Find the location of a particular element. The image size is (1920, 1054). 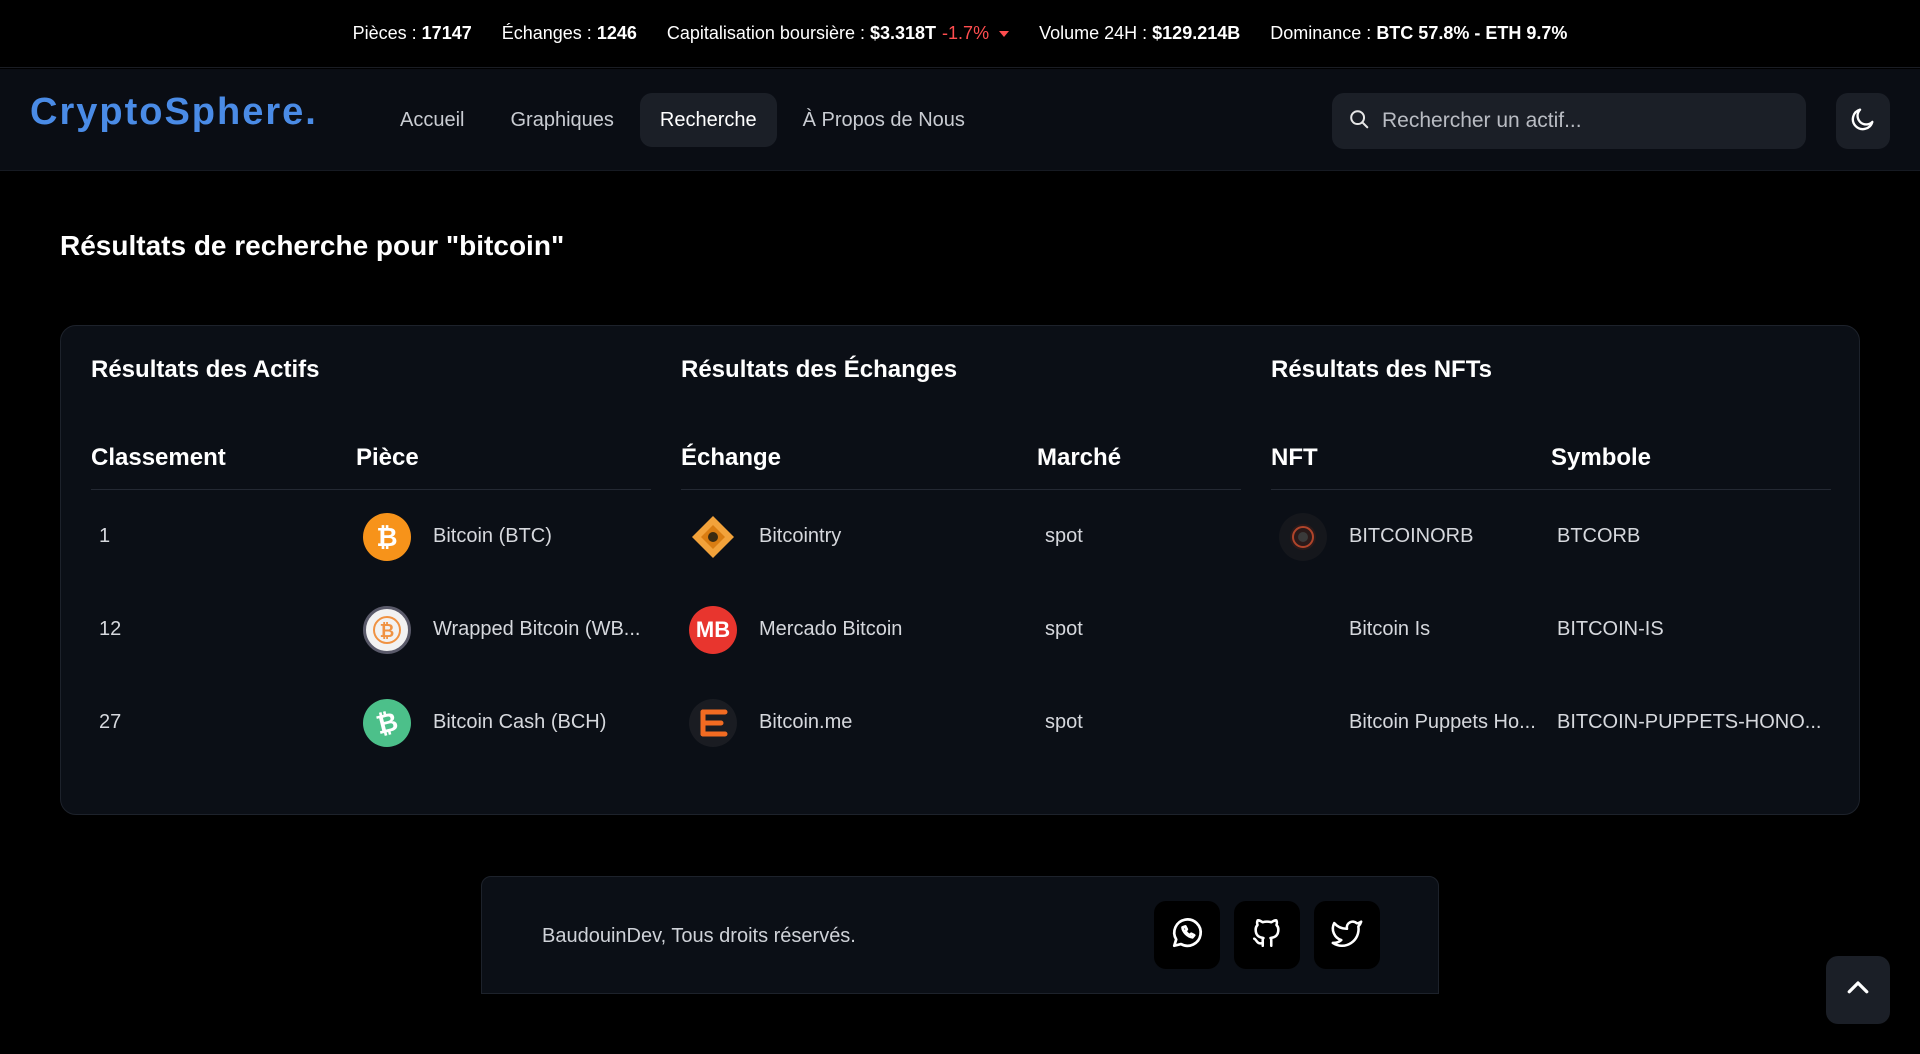

social-links is located at coordinates (1267, 935).